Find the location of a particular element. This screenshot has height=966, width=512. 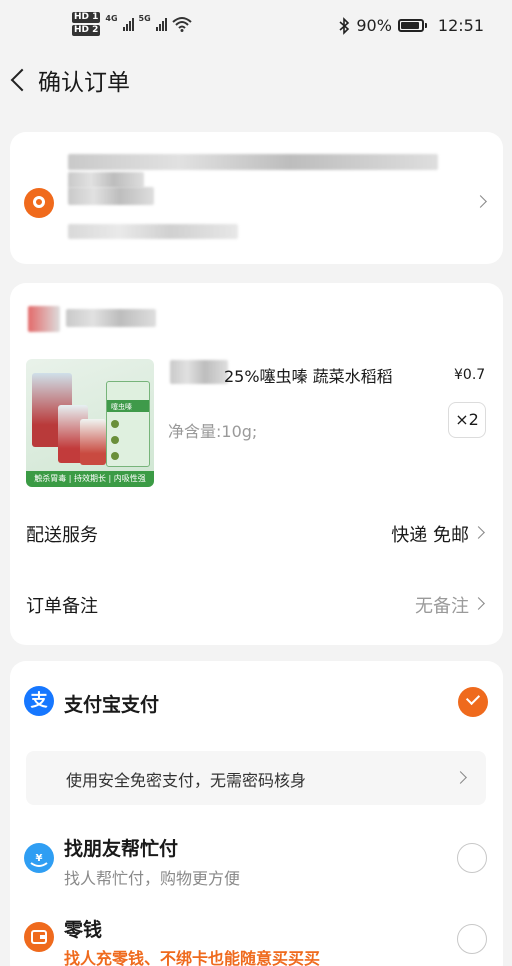

blurred-product-prefix is located at coordinates (199, 372).